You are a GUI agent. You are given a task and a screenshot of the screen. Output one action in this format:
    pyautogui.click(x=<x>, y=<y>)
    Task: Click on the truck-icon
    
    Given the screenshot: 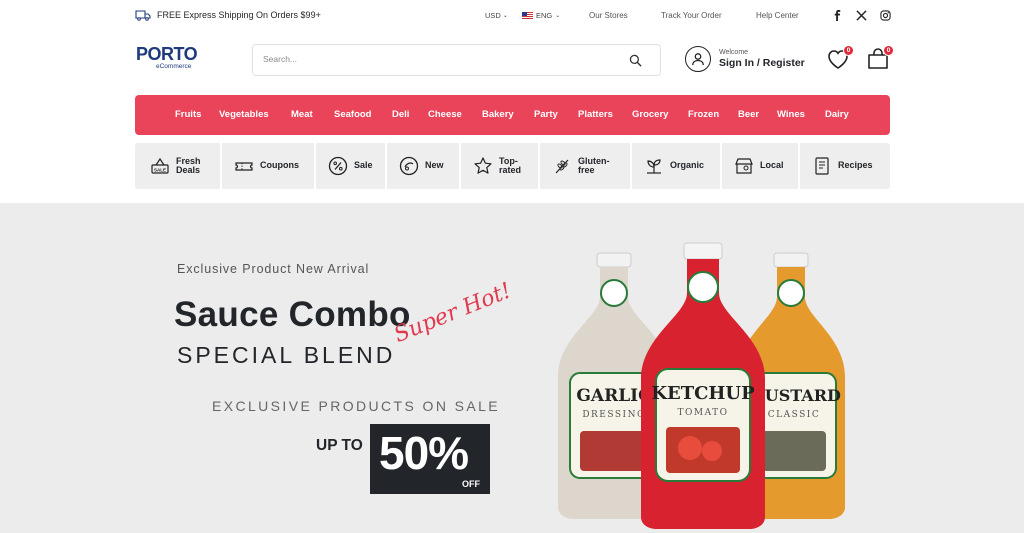 What is the action you would take?
    pyautogui.click(x=143, y=15)
    